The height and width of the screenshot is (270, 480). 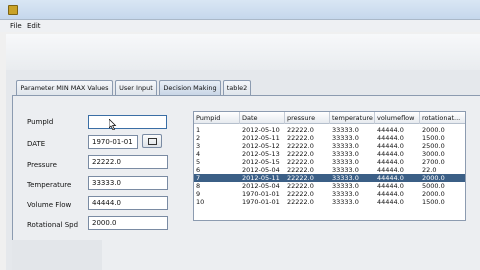 I want to click on column-header-pumpid: Pumpid, so click(x=217, y=118).